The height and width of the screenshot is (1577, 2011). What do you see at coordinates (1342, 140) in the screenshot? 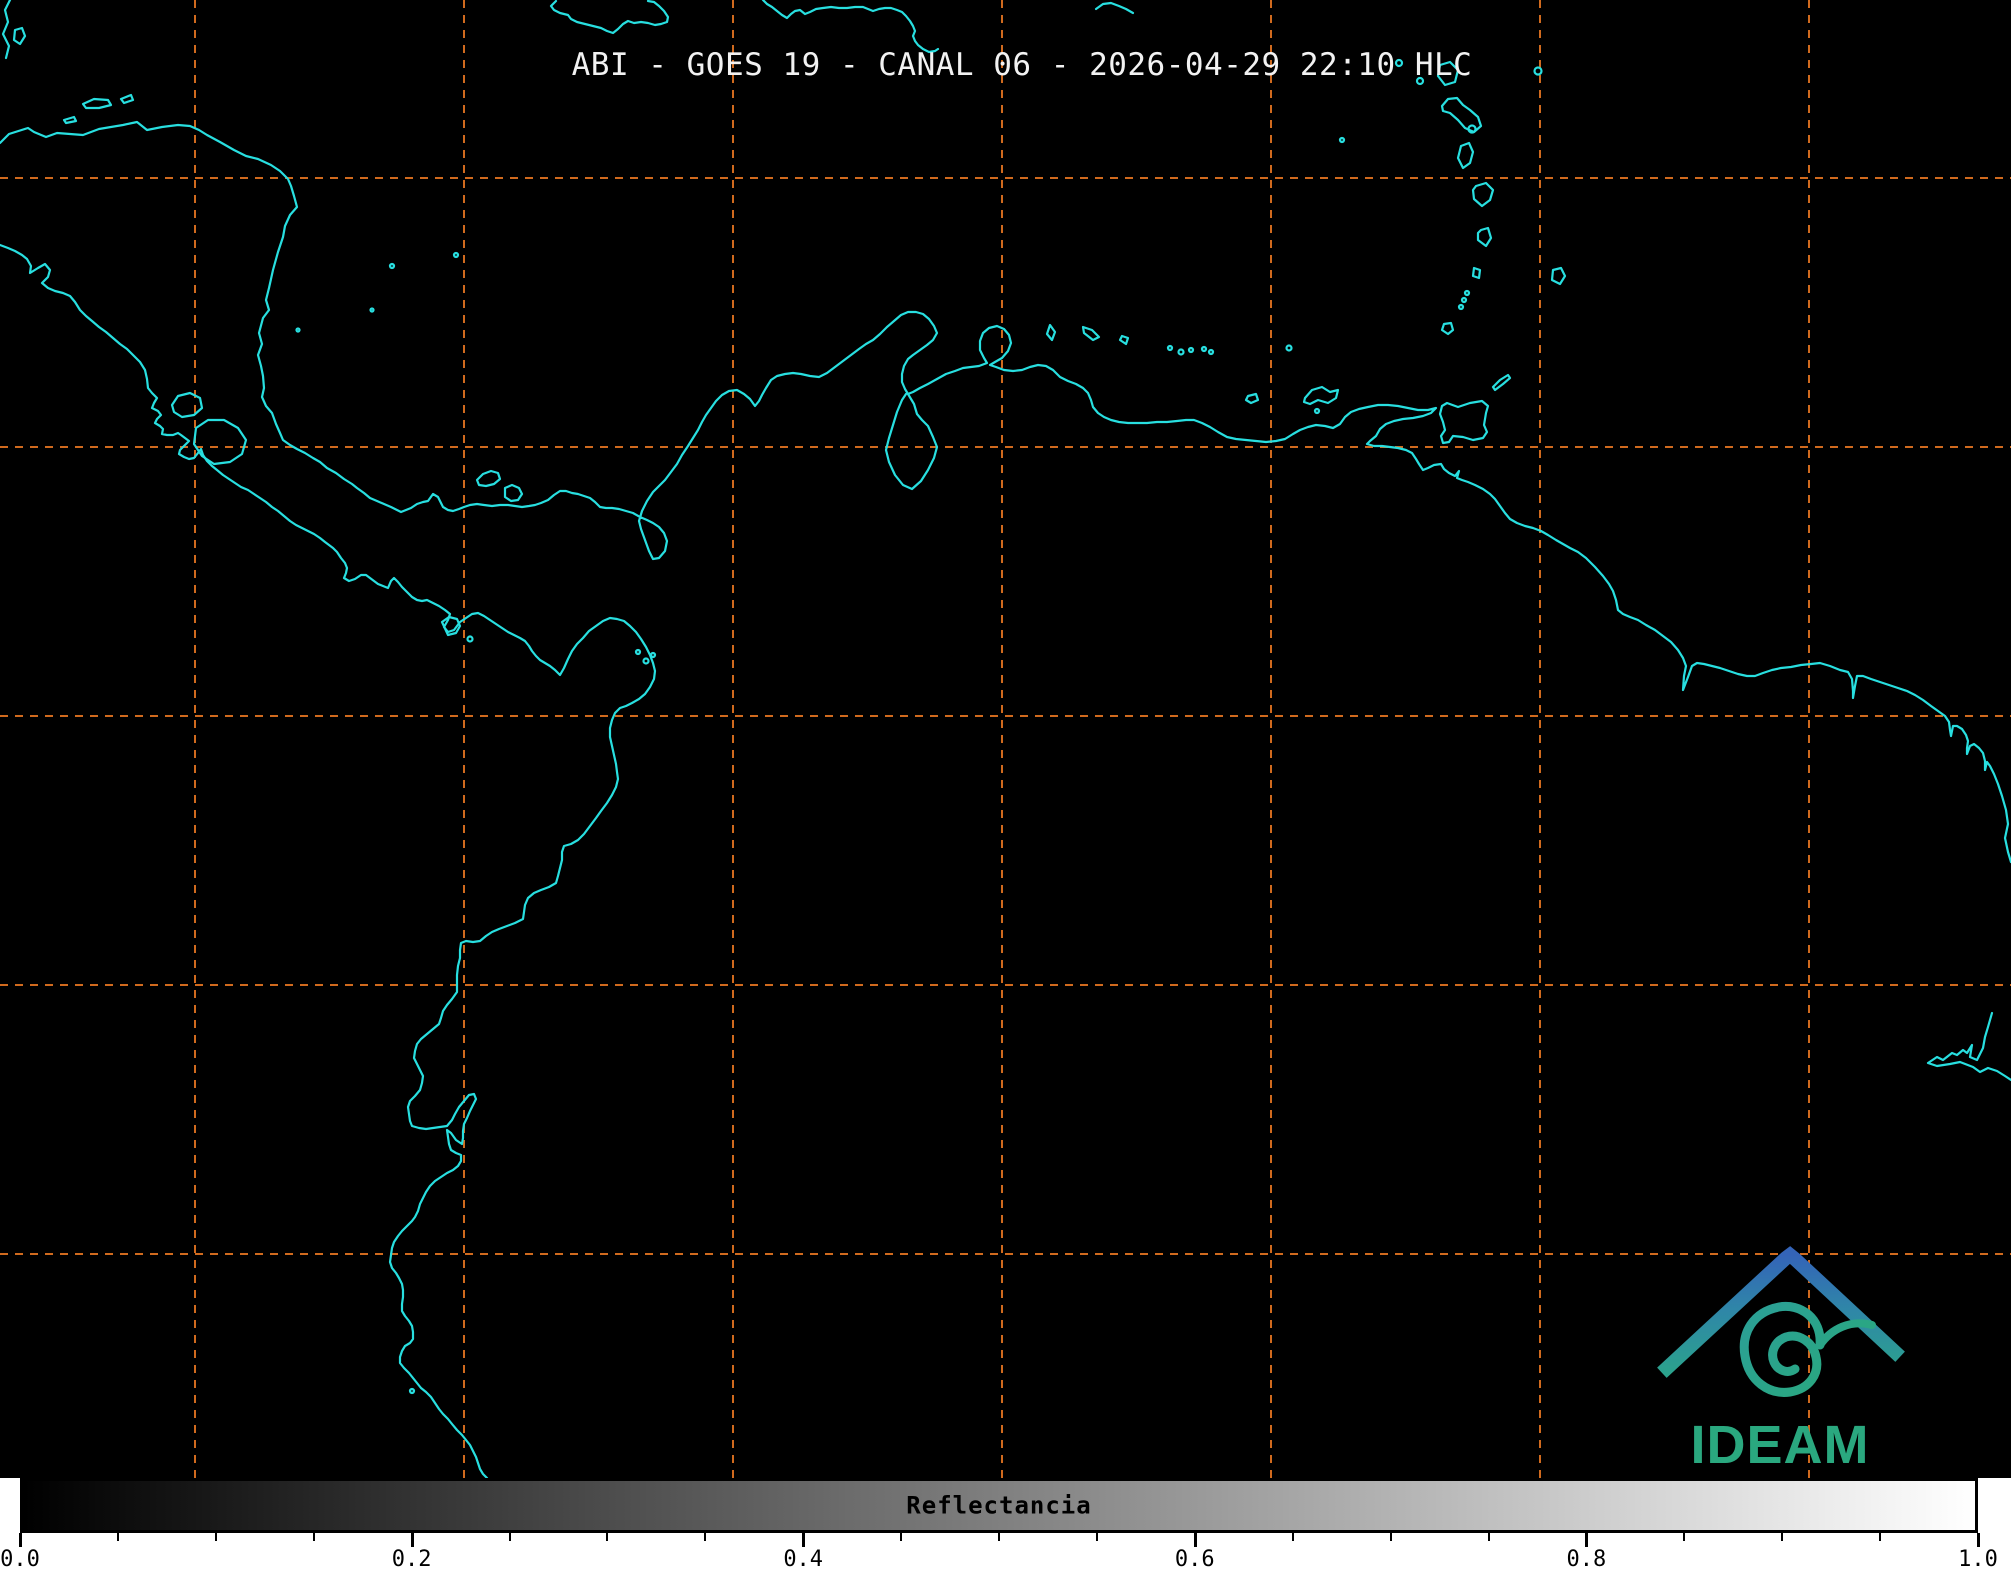
I see `coastline-la-blanquilla` at bounding box center [1342, 140].